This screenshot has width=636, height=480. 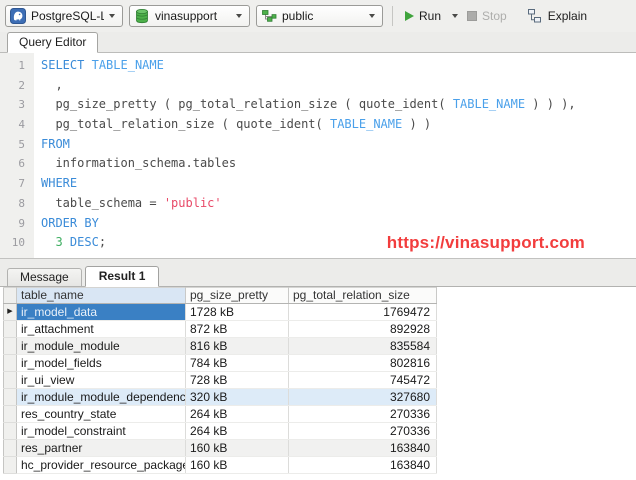 What do you see at coordinates (298, 16) in the screenshot?
I see `schema-name: public` at bounding box center [298, 16].